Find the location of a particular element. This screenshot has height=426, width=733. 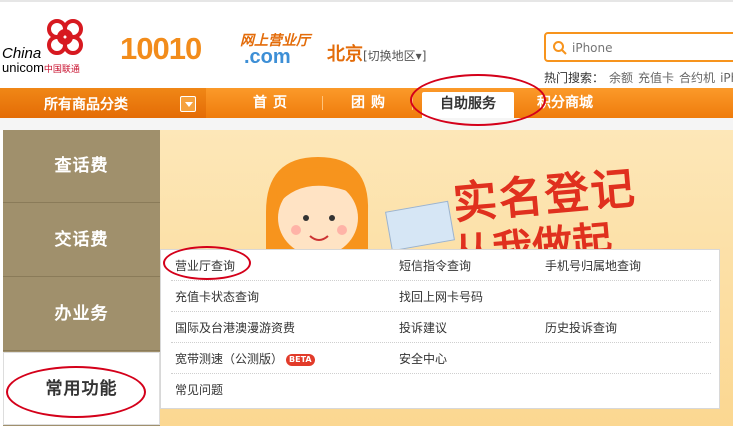

menu-row: 常见问题 is located at coordinates (441, 389).